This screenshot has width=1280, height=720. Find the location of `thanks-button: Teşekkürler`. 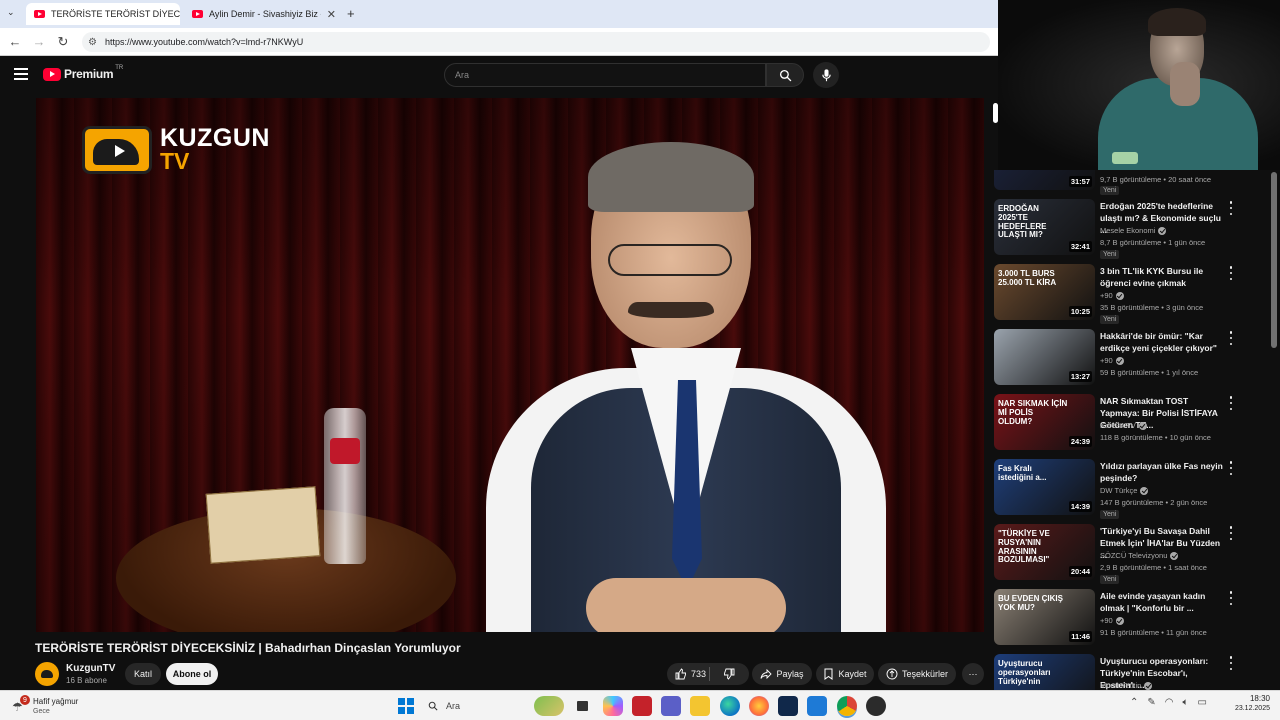

thanks-button: Teşekkürler is located at coordinates (917, 674).